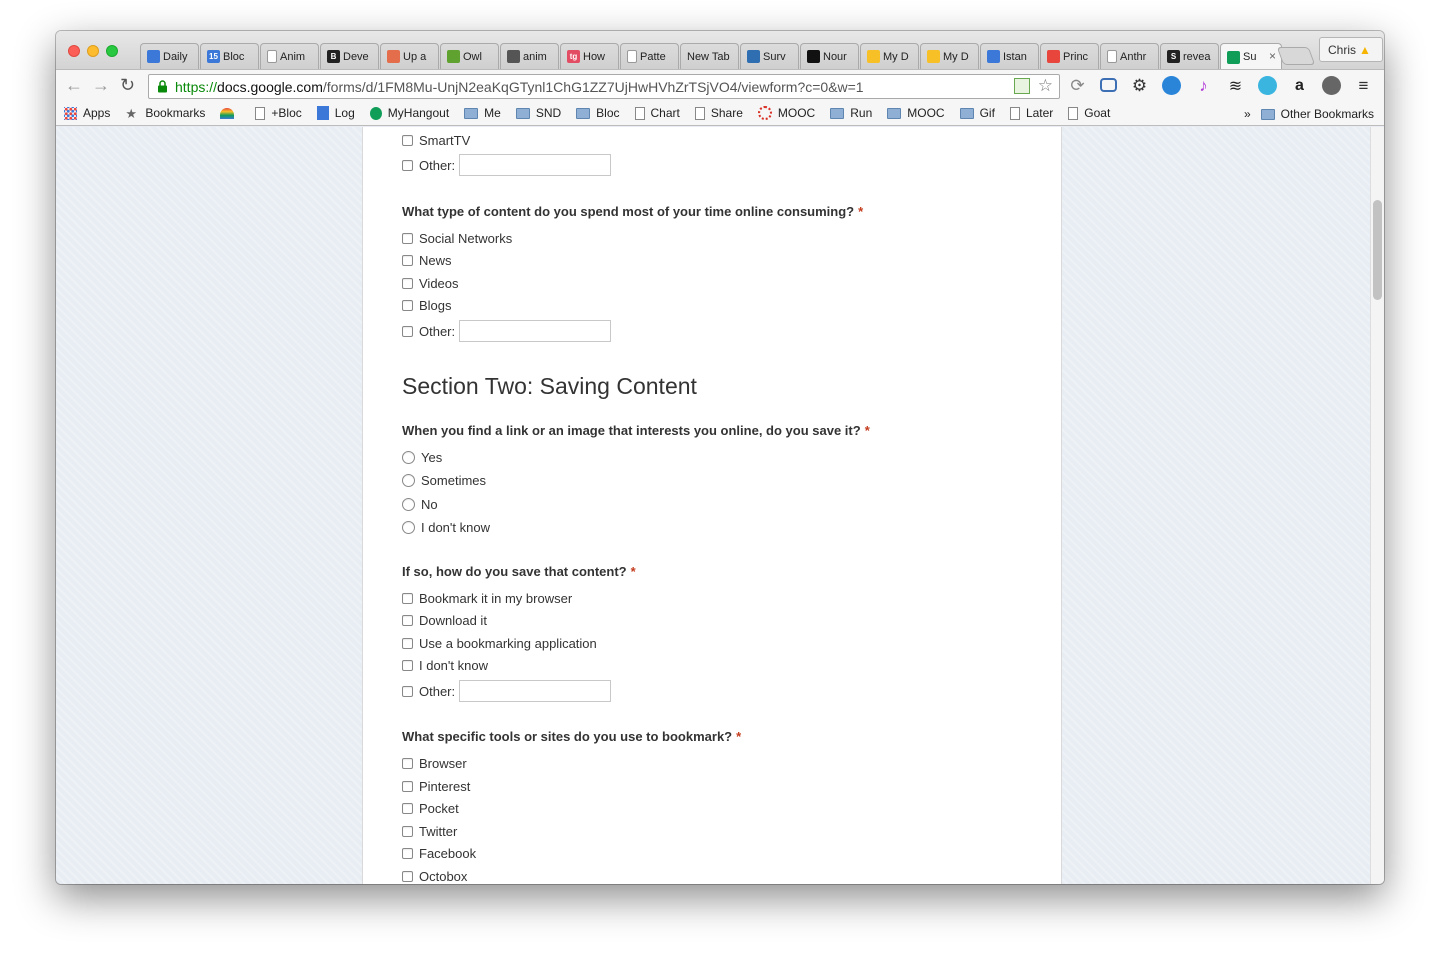 The height and width of the screenshot is (965, 1440). What do you see at coordinates (446, 527) in the screenshot?
I see `radio-option: I don't know` at bounding box center [446, 527].